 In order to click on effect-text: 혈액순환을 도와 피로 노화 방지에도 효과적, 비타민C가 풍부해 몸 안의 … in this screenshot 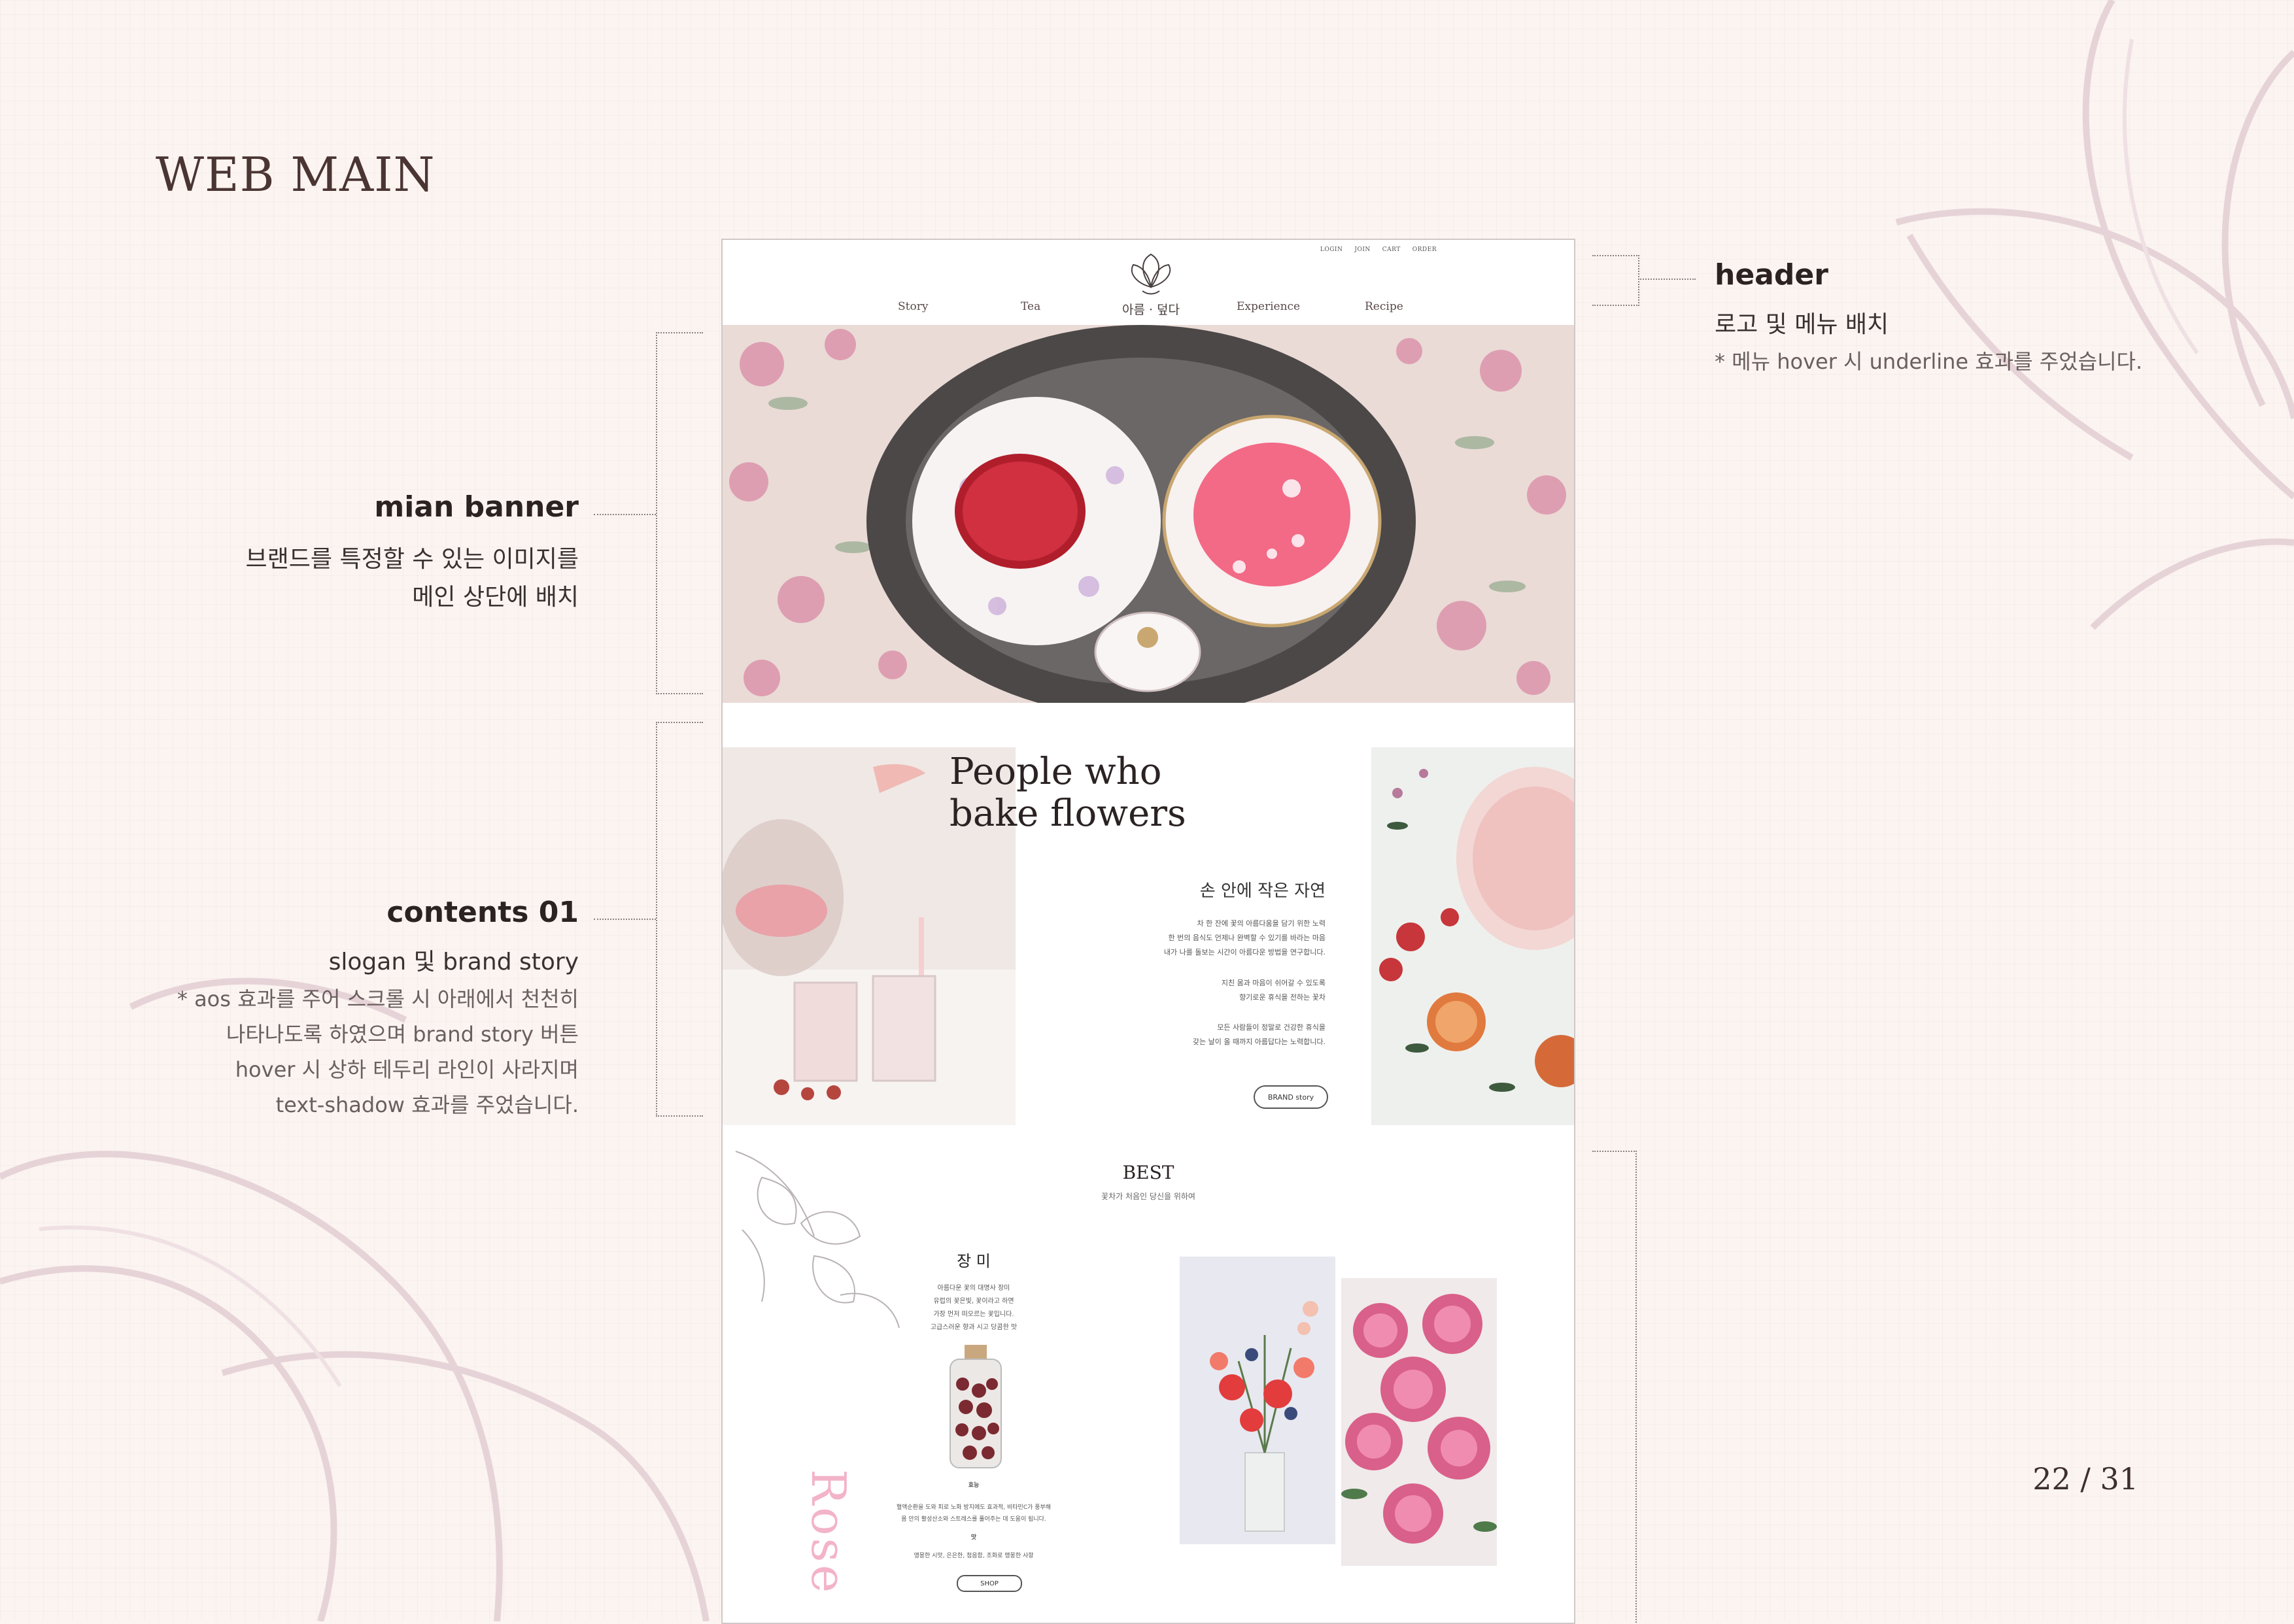, I will do `click(973, 1513)`.